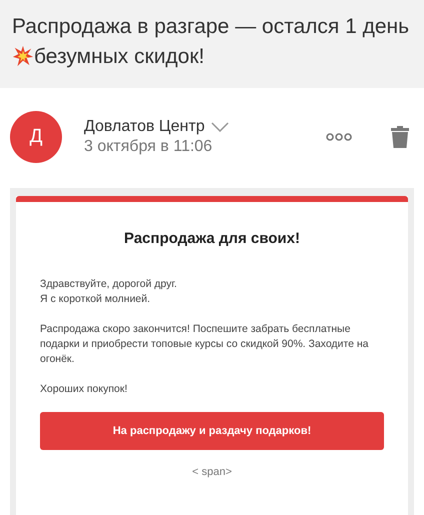 Image resolution: width=424 pixels, height=515 pixels. What do you see at coordinates (96, 299) in the screenshot?
I see `letter-text: Я с короткой молнией.` at bounding box center [96, 299].